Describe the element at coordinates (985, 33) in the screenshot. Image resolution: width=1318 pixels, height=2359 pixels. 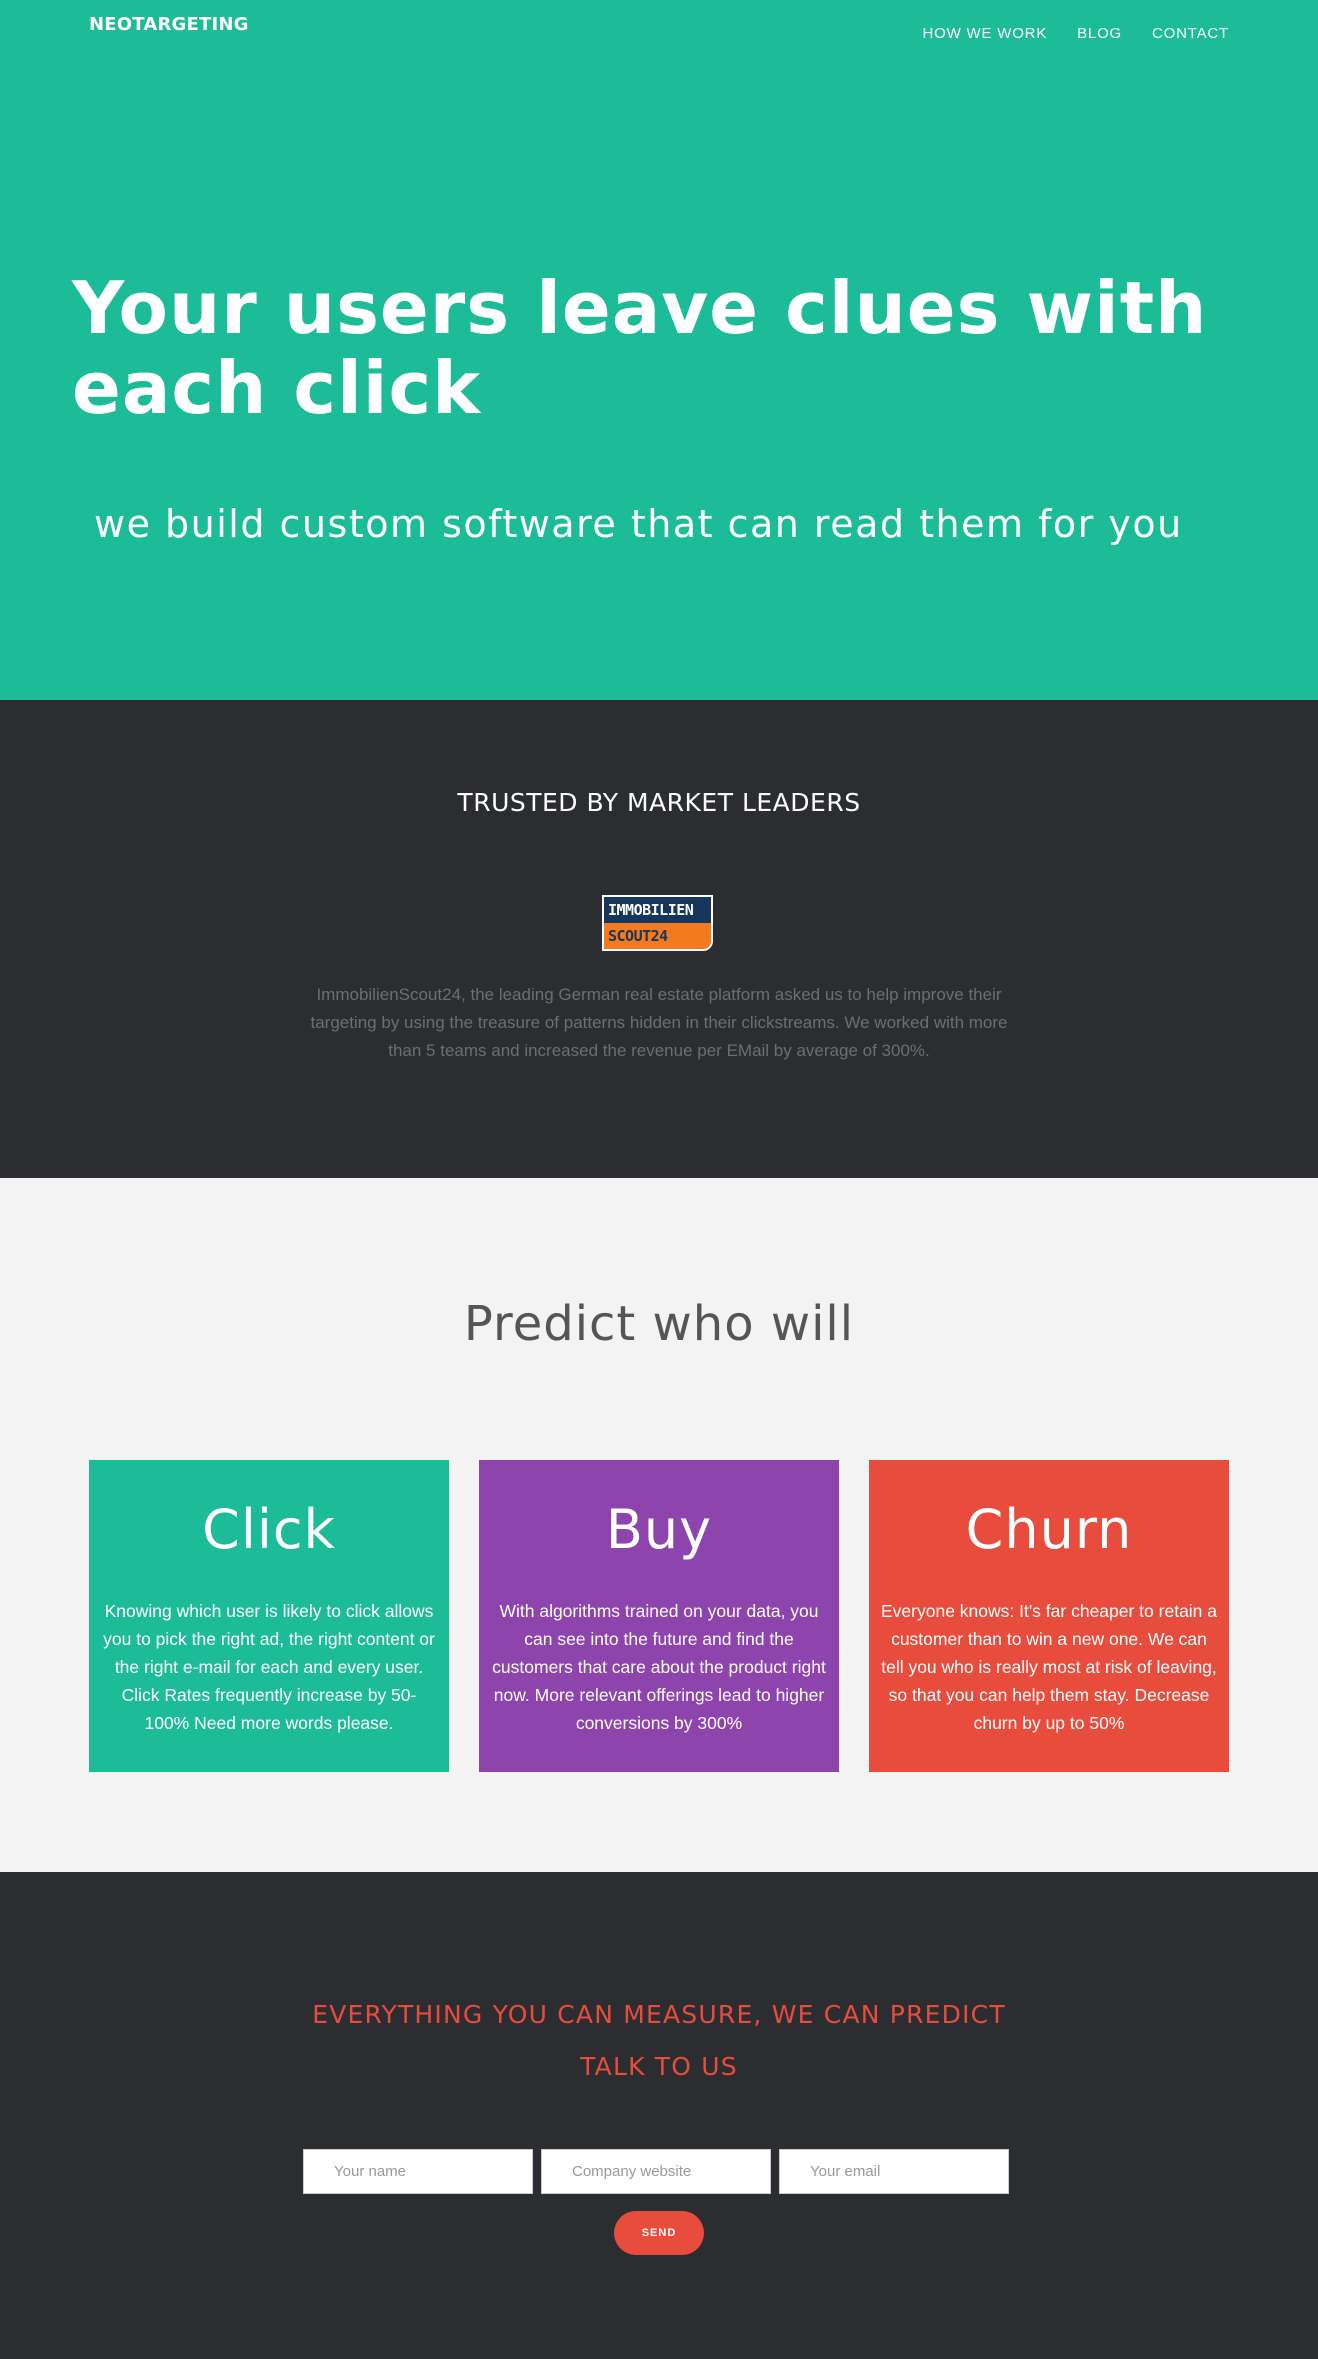
I see `nav-how-we-work: HOW WE WORK` at that location.